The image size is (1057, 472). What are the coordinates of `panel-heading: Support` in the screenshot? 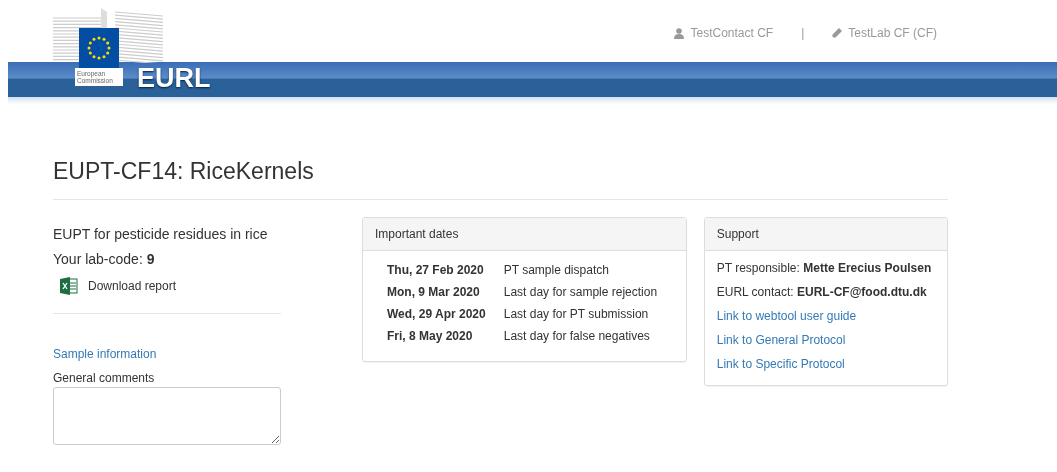 It's located at (825, 234).